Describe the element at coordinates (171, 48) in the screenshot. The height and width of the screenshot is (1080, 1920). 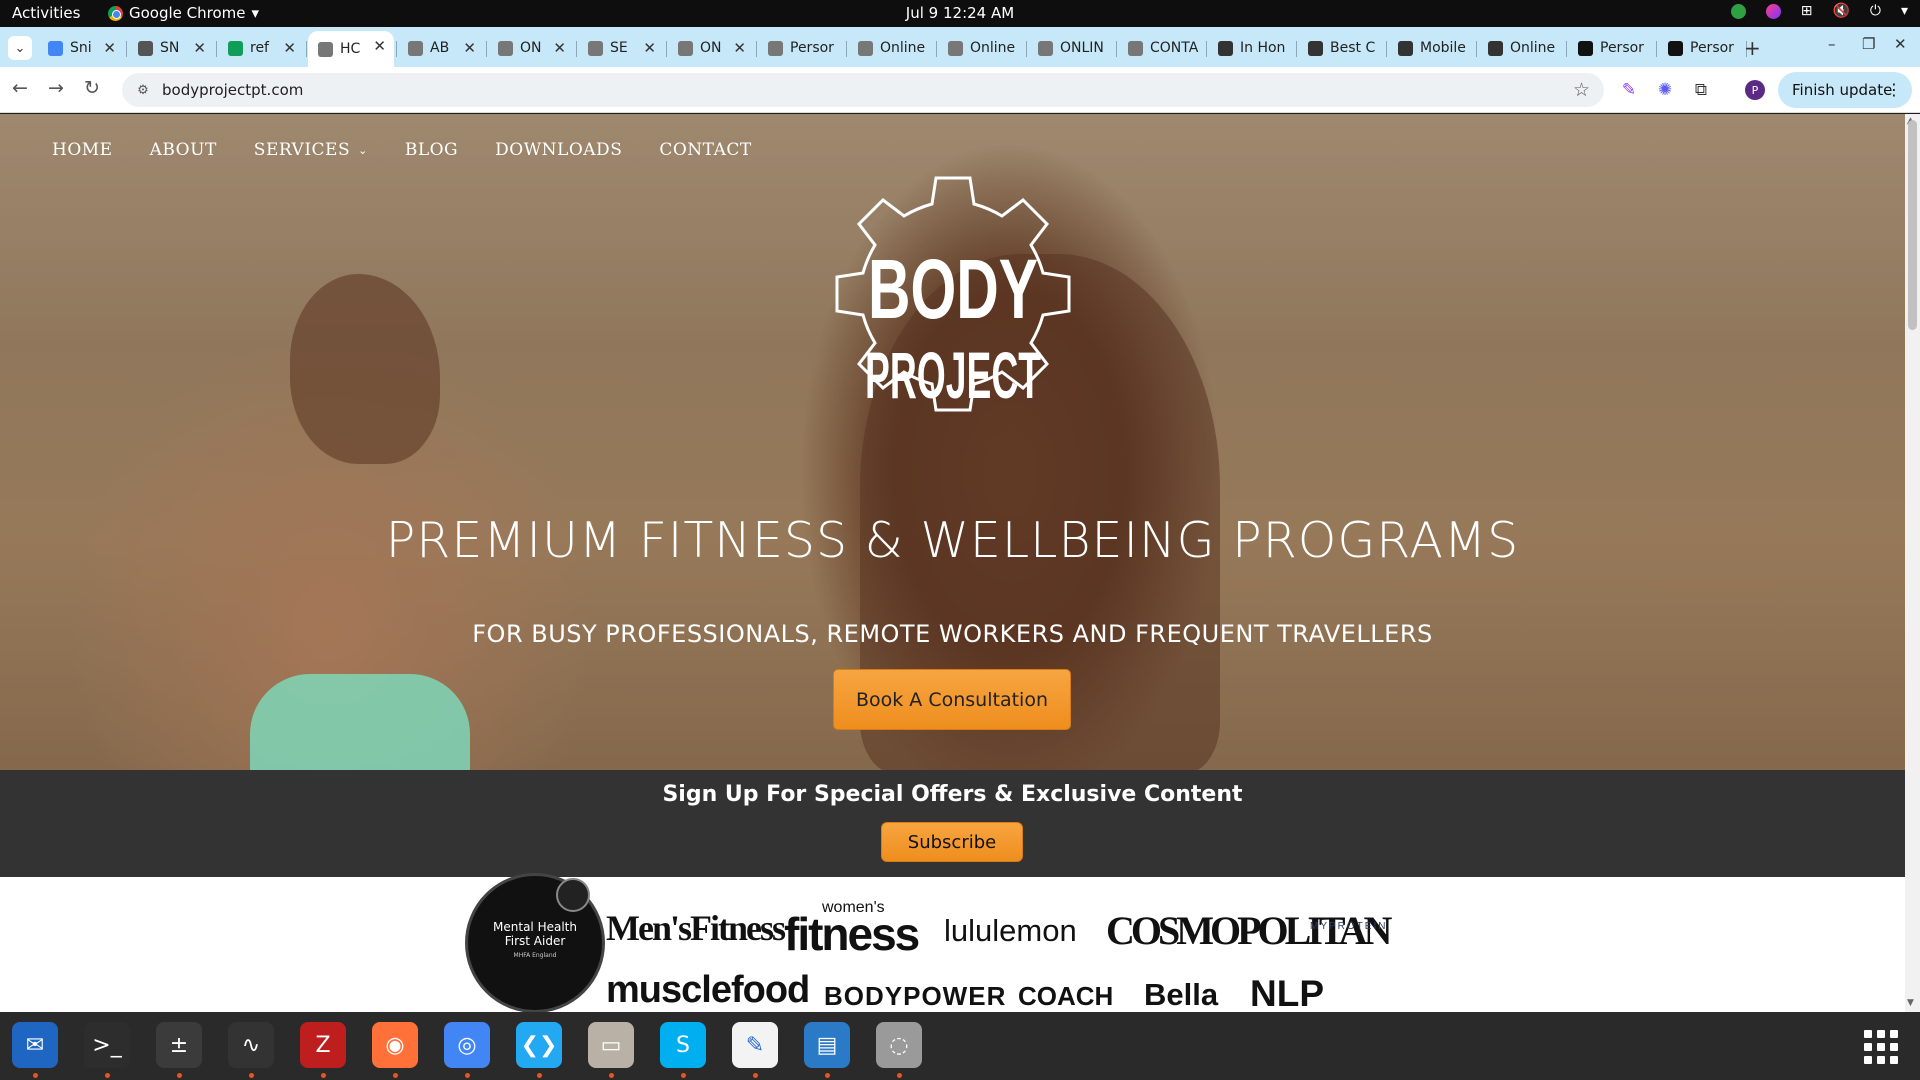
I see `browser-tab: SN ✕` at that location.